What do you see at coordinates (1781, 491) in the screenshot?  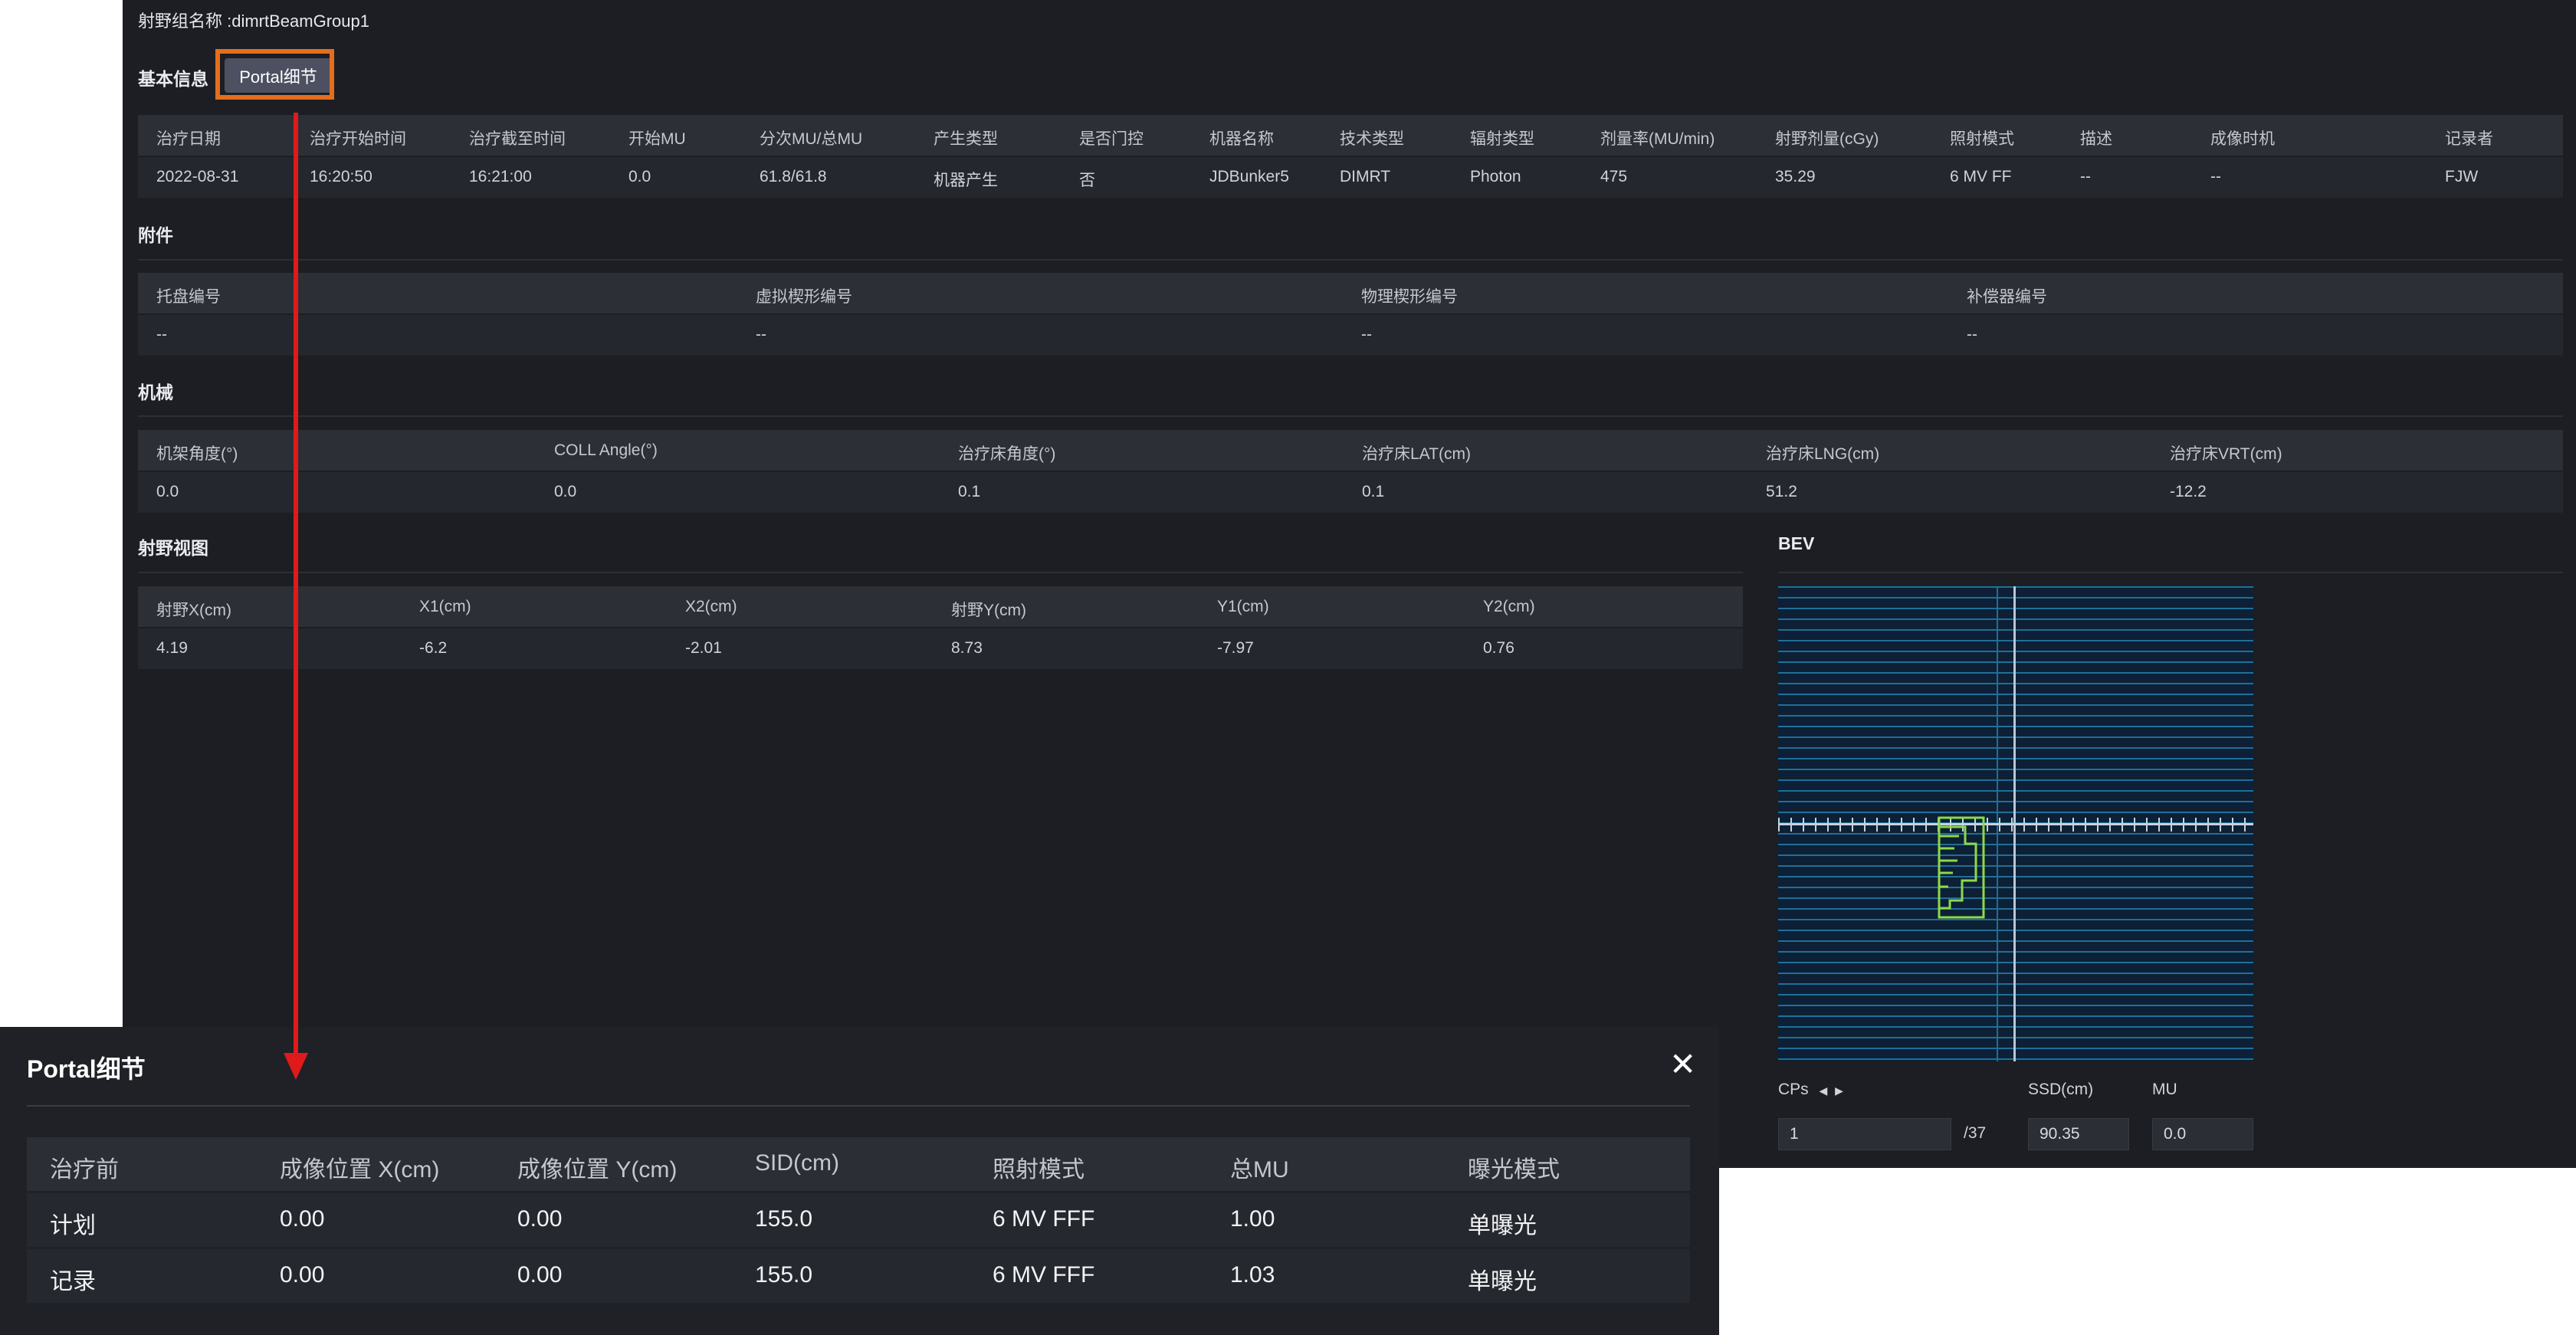 I see `mechanical-value-cell: 51.2` at bounding box center [1781, 491].